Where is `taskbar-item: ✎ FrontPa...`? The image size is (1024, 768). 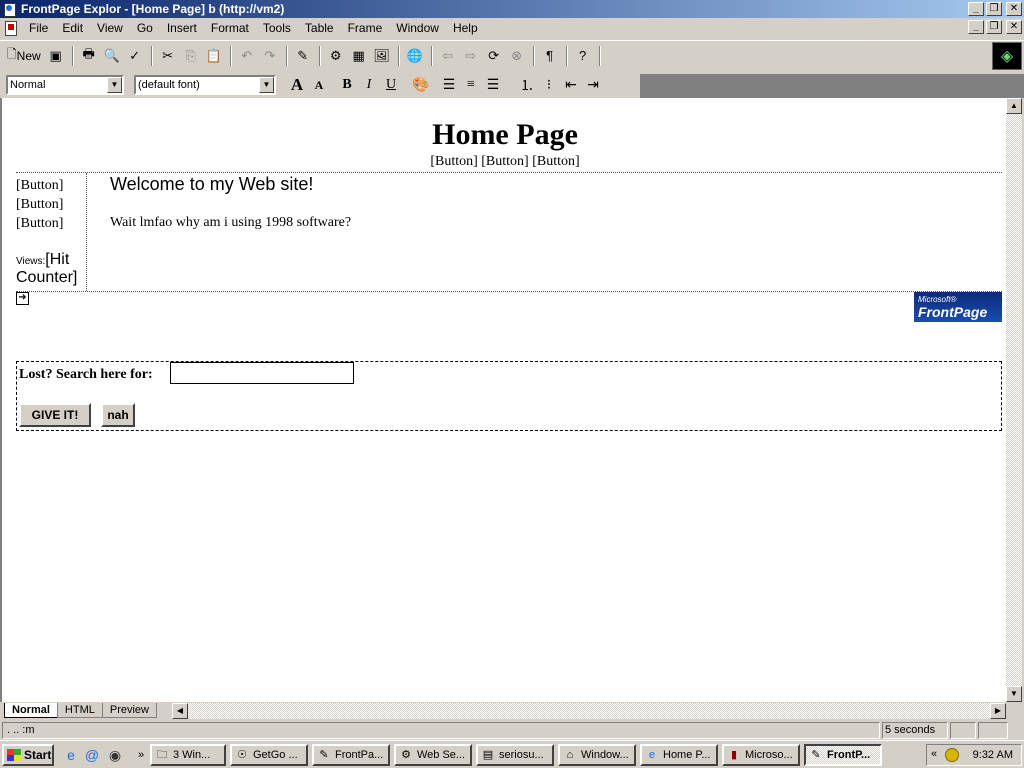 taskbar-item: ✎ FrontPa... is located at coordinates (351, 755).